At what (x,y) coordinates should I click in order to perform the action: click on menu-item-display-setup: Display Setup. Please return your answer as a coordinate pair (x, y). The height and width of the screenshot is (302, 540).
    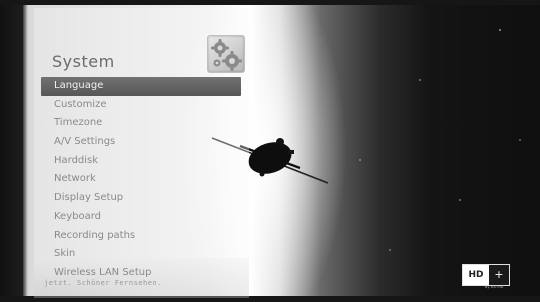
    Looking at the image, I should click on (141, 198).